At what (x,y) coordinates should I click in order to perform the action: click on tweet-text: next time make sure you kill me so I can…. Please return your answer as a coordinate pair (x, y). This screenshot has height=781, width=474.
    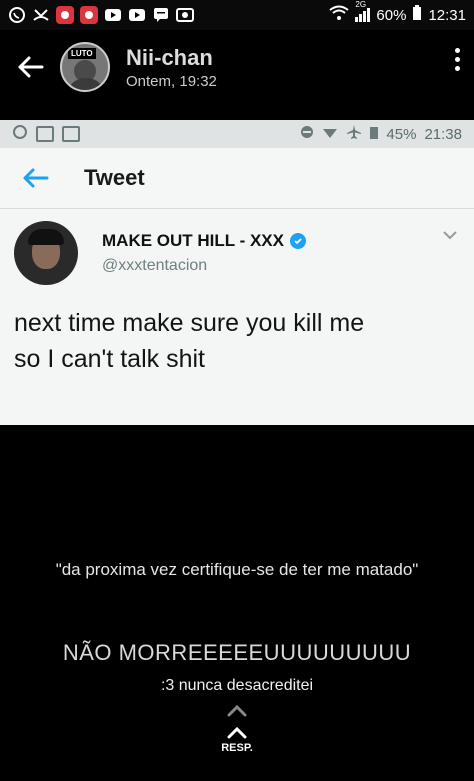
    Looking at the image, I should click on (189, 341).